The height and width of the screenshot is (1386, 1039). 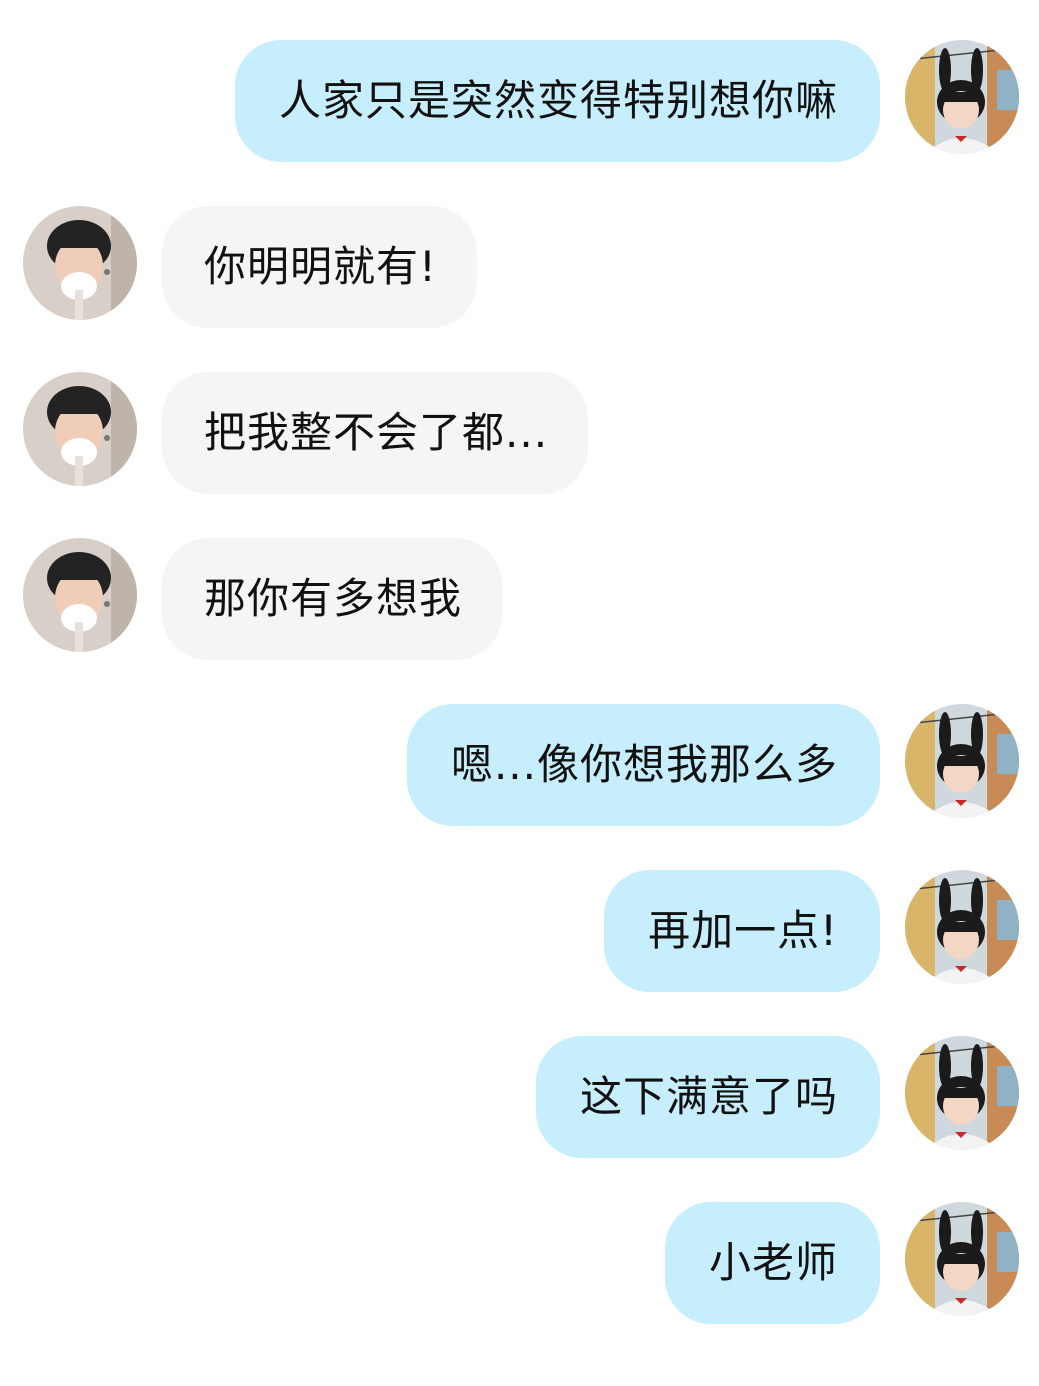 I want to click on sent-message-bubble: 人家只是突然变得特别想你嘛, so click(x=557, y=101).